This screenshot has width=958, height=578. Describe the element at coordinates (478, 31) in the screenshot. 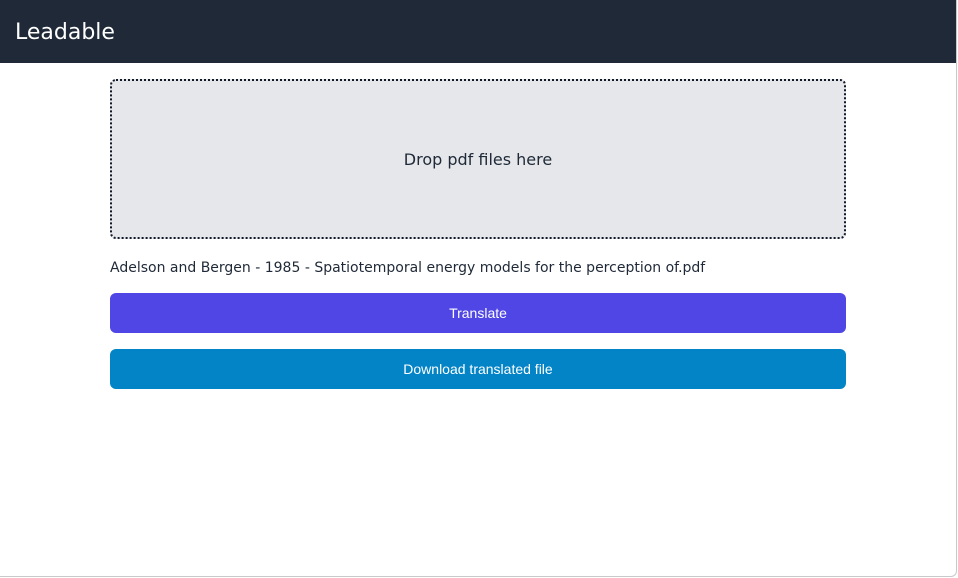

I see `navbar: Leadable` at that location.